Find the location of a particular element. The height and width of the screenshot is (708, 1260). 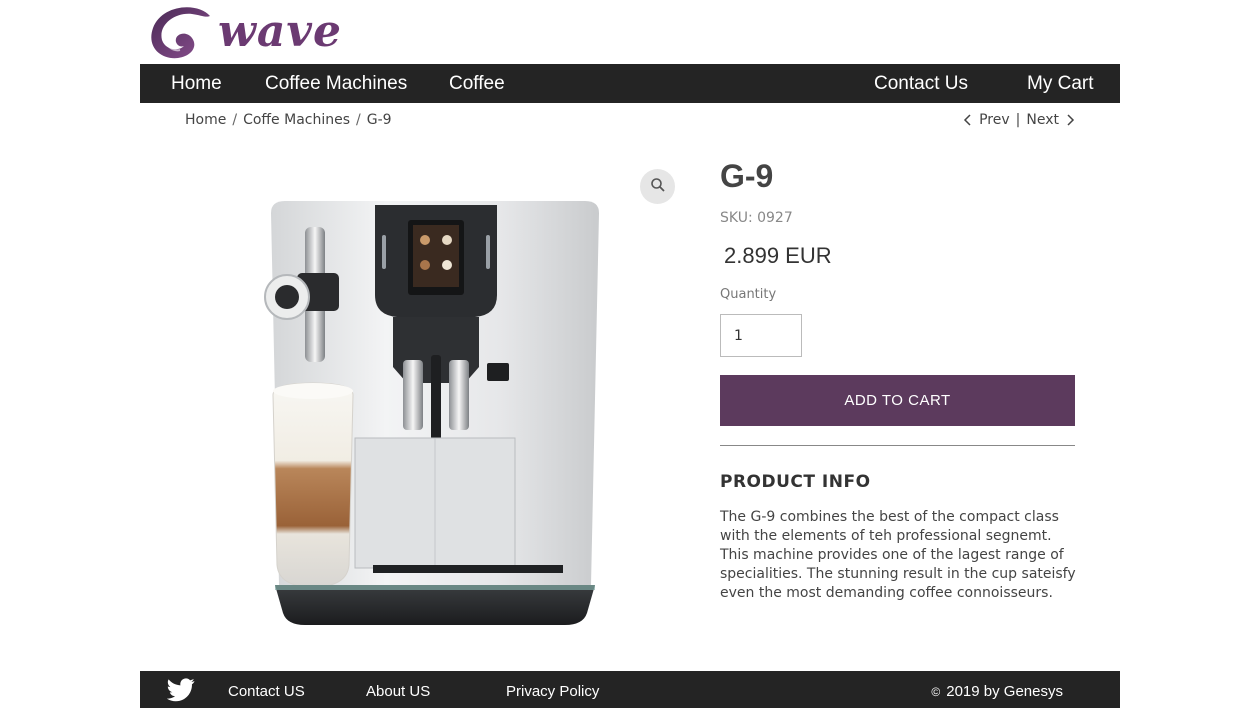

wave-logo-icon is located at coordinates (180, 33).